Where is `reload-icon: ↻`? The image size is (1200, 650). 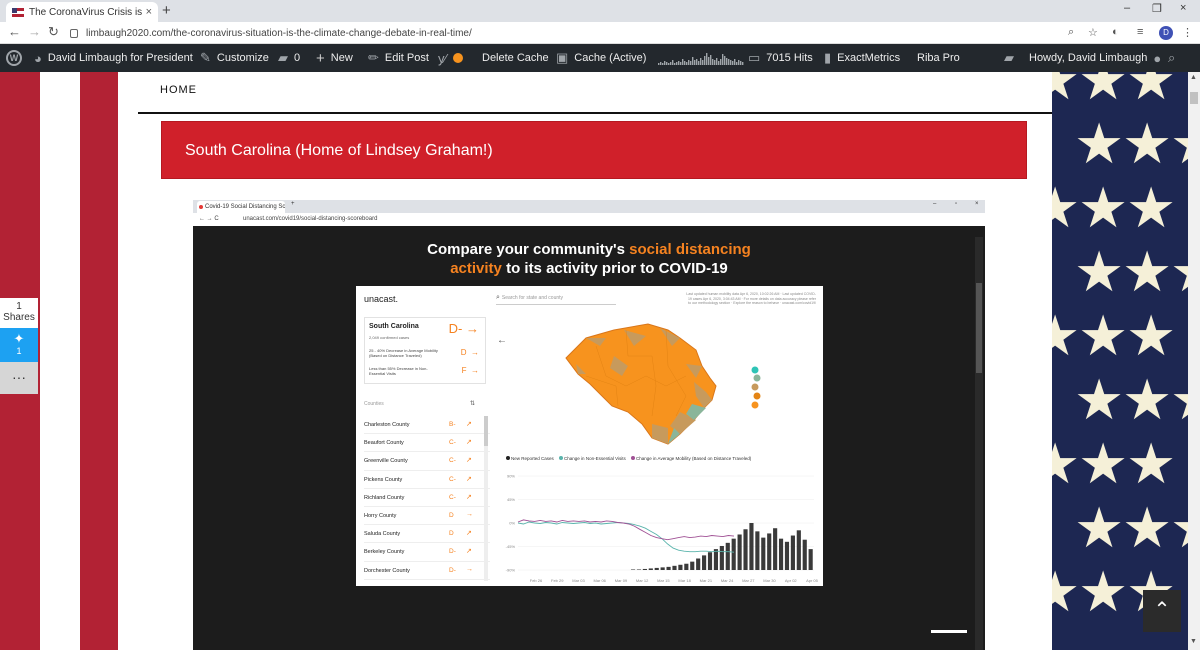
reload-icon: ↻ is located at coordinates (53, 32).